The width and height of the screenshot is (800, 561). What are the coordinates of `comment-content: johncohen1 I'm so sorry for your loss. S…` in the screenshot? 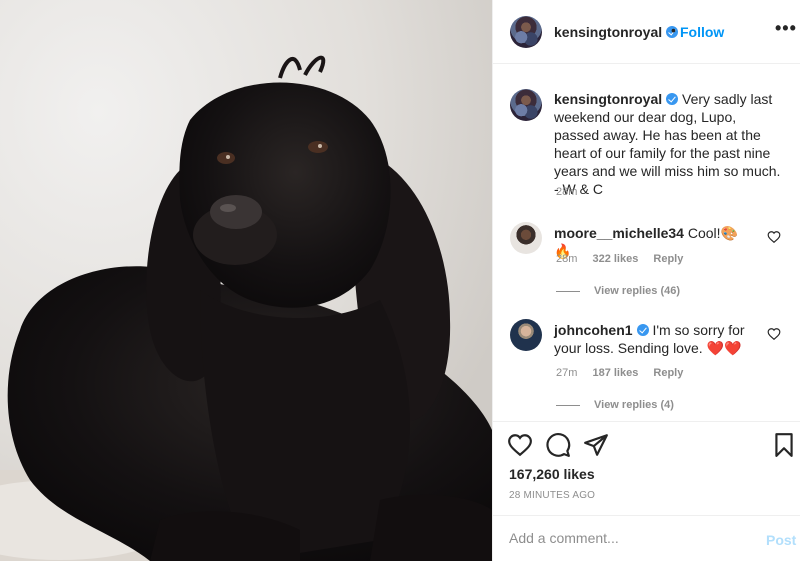 It's located at (654, 339).